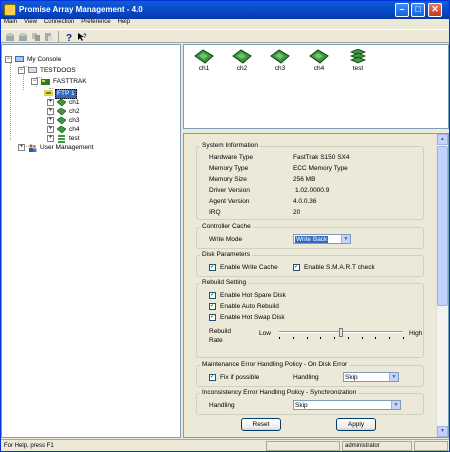  I want to click on menu-preference: Preference, so click(95, 24).